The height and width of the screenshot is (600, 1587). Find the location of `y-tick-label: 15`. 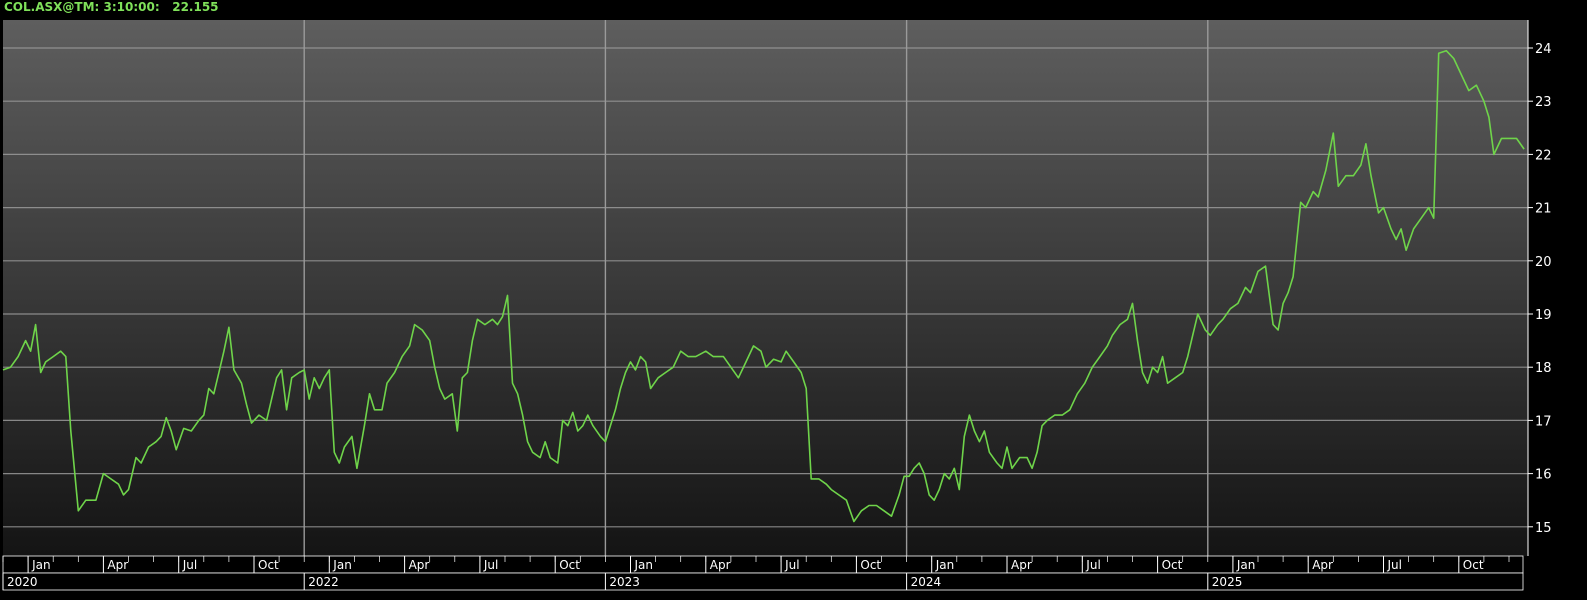

y-tick-label: 15 is located at coordinates (1543, 528).